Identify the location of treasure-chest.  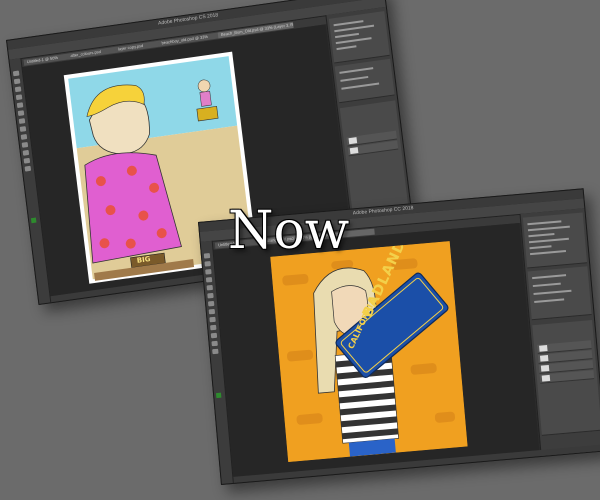
(207, 113).